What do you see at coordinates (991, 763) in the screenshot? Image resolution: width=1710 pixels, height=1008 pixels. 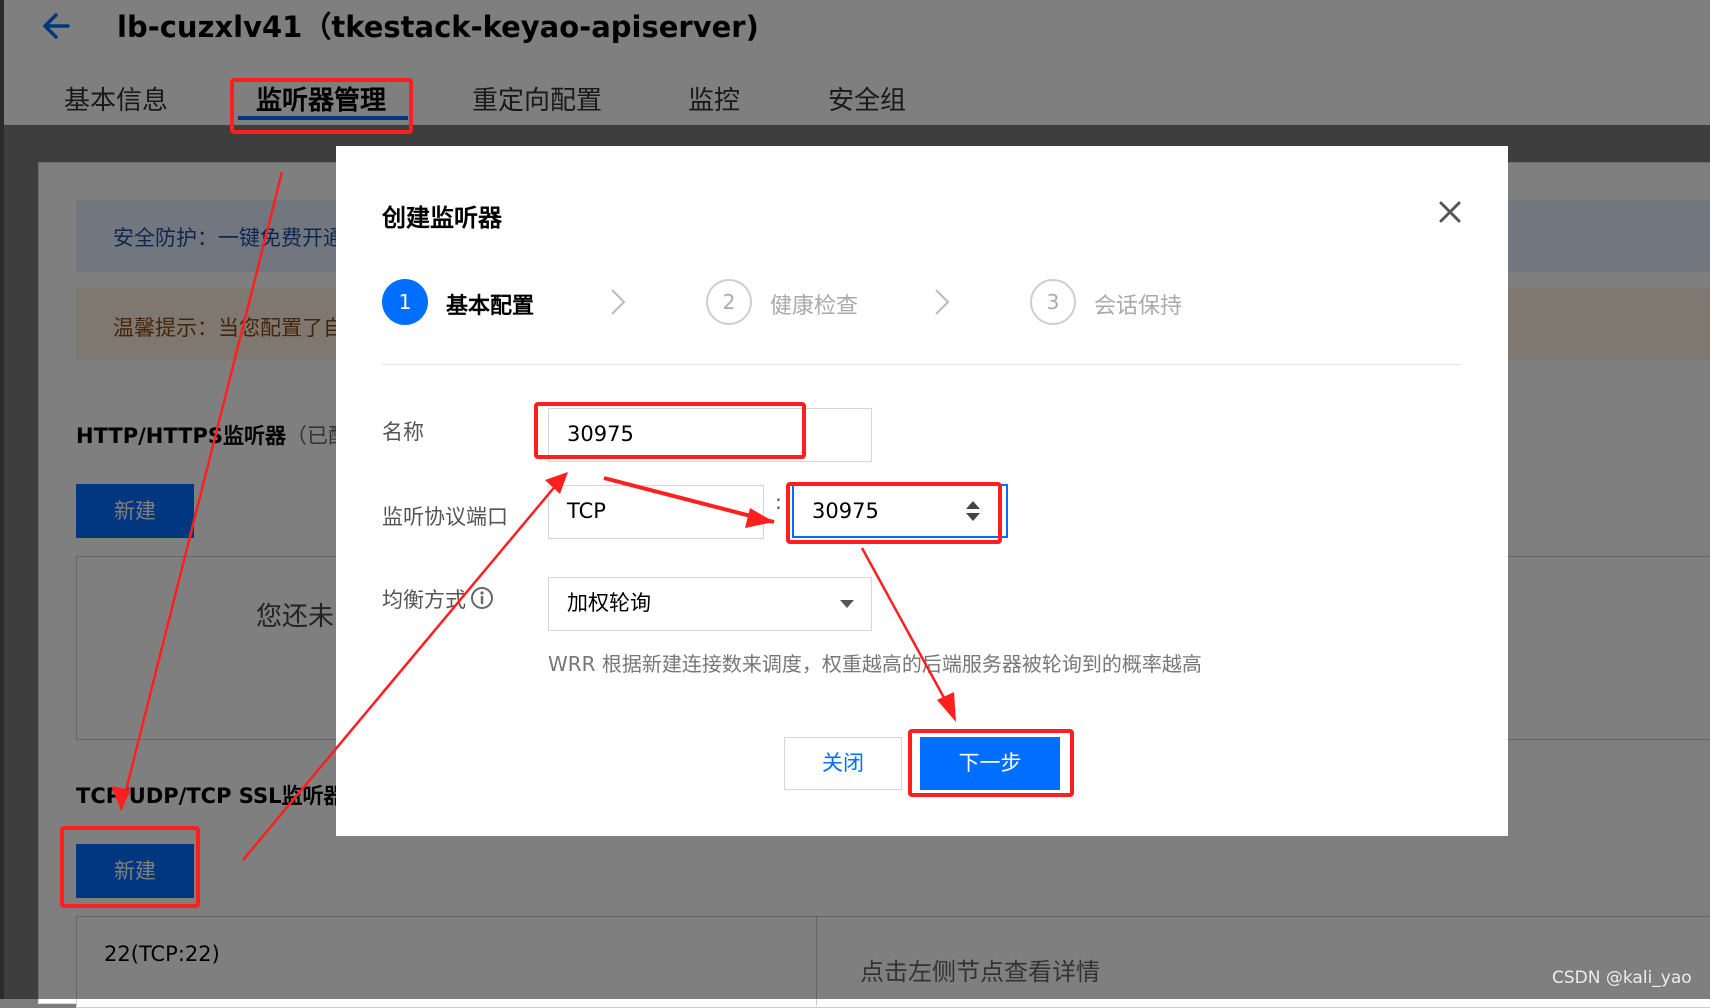 I see `highlight-next-button` at bounding box center [991, 763].